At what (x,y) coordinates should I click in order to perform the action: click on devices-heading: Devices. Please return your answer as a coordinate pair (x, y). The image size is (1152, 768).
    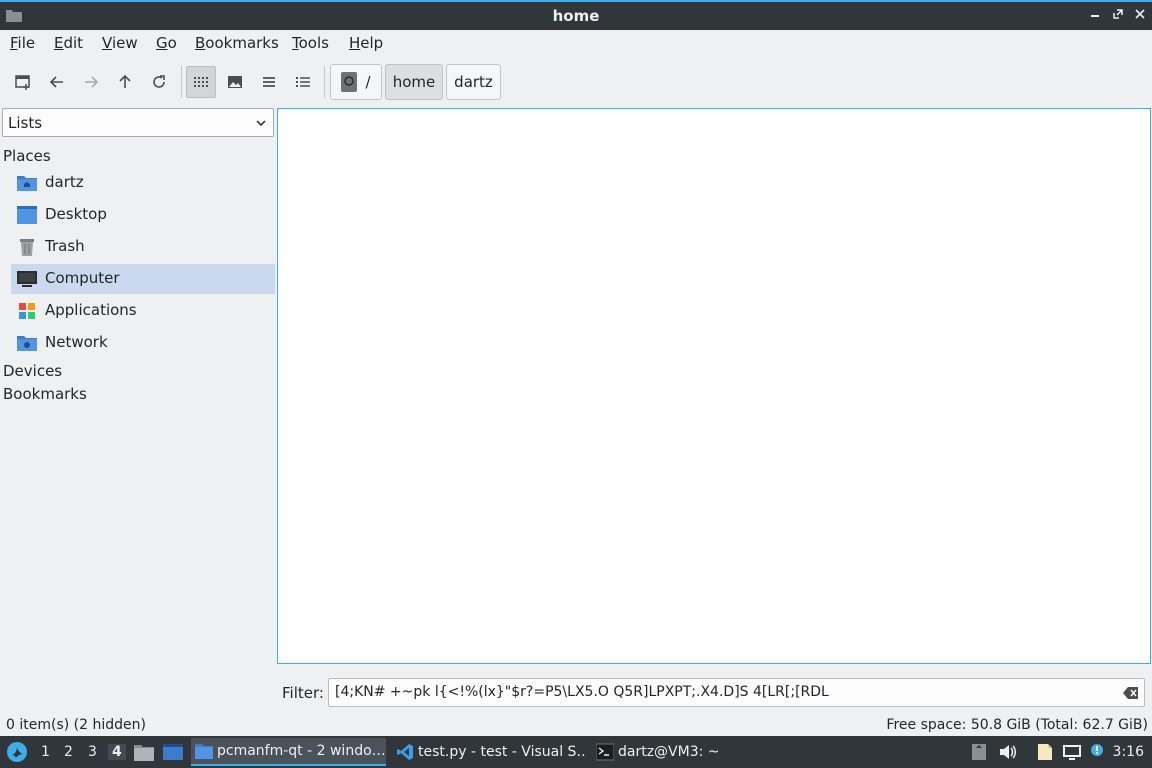
    Looking at the image, I should click on (32, 371).